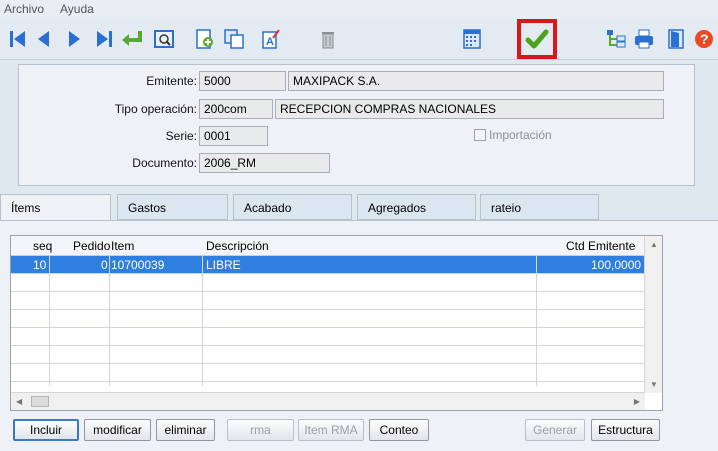 The image size is (718, 451). Describe the element at coordinates (77, 9) in the screenshot. I see `menu-ayuda: Ayuda` at that location.